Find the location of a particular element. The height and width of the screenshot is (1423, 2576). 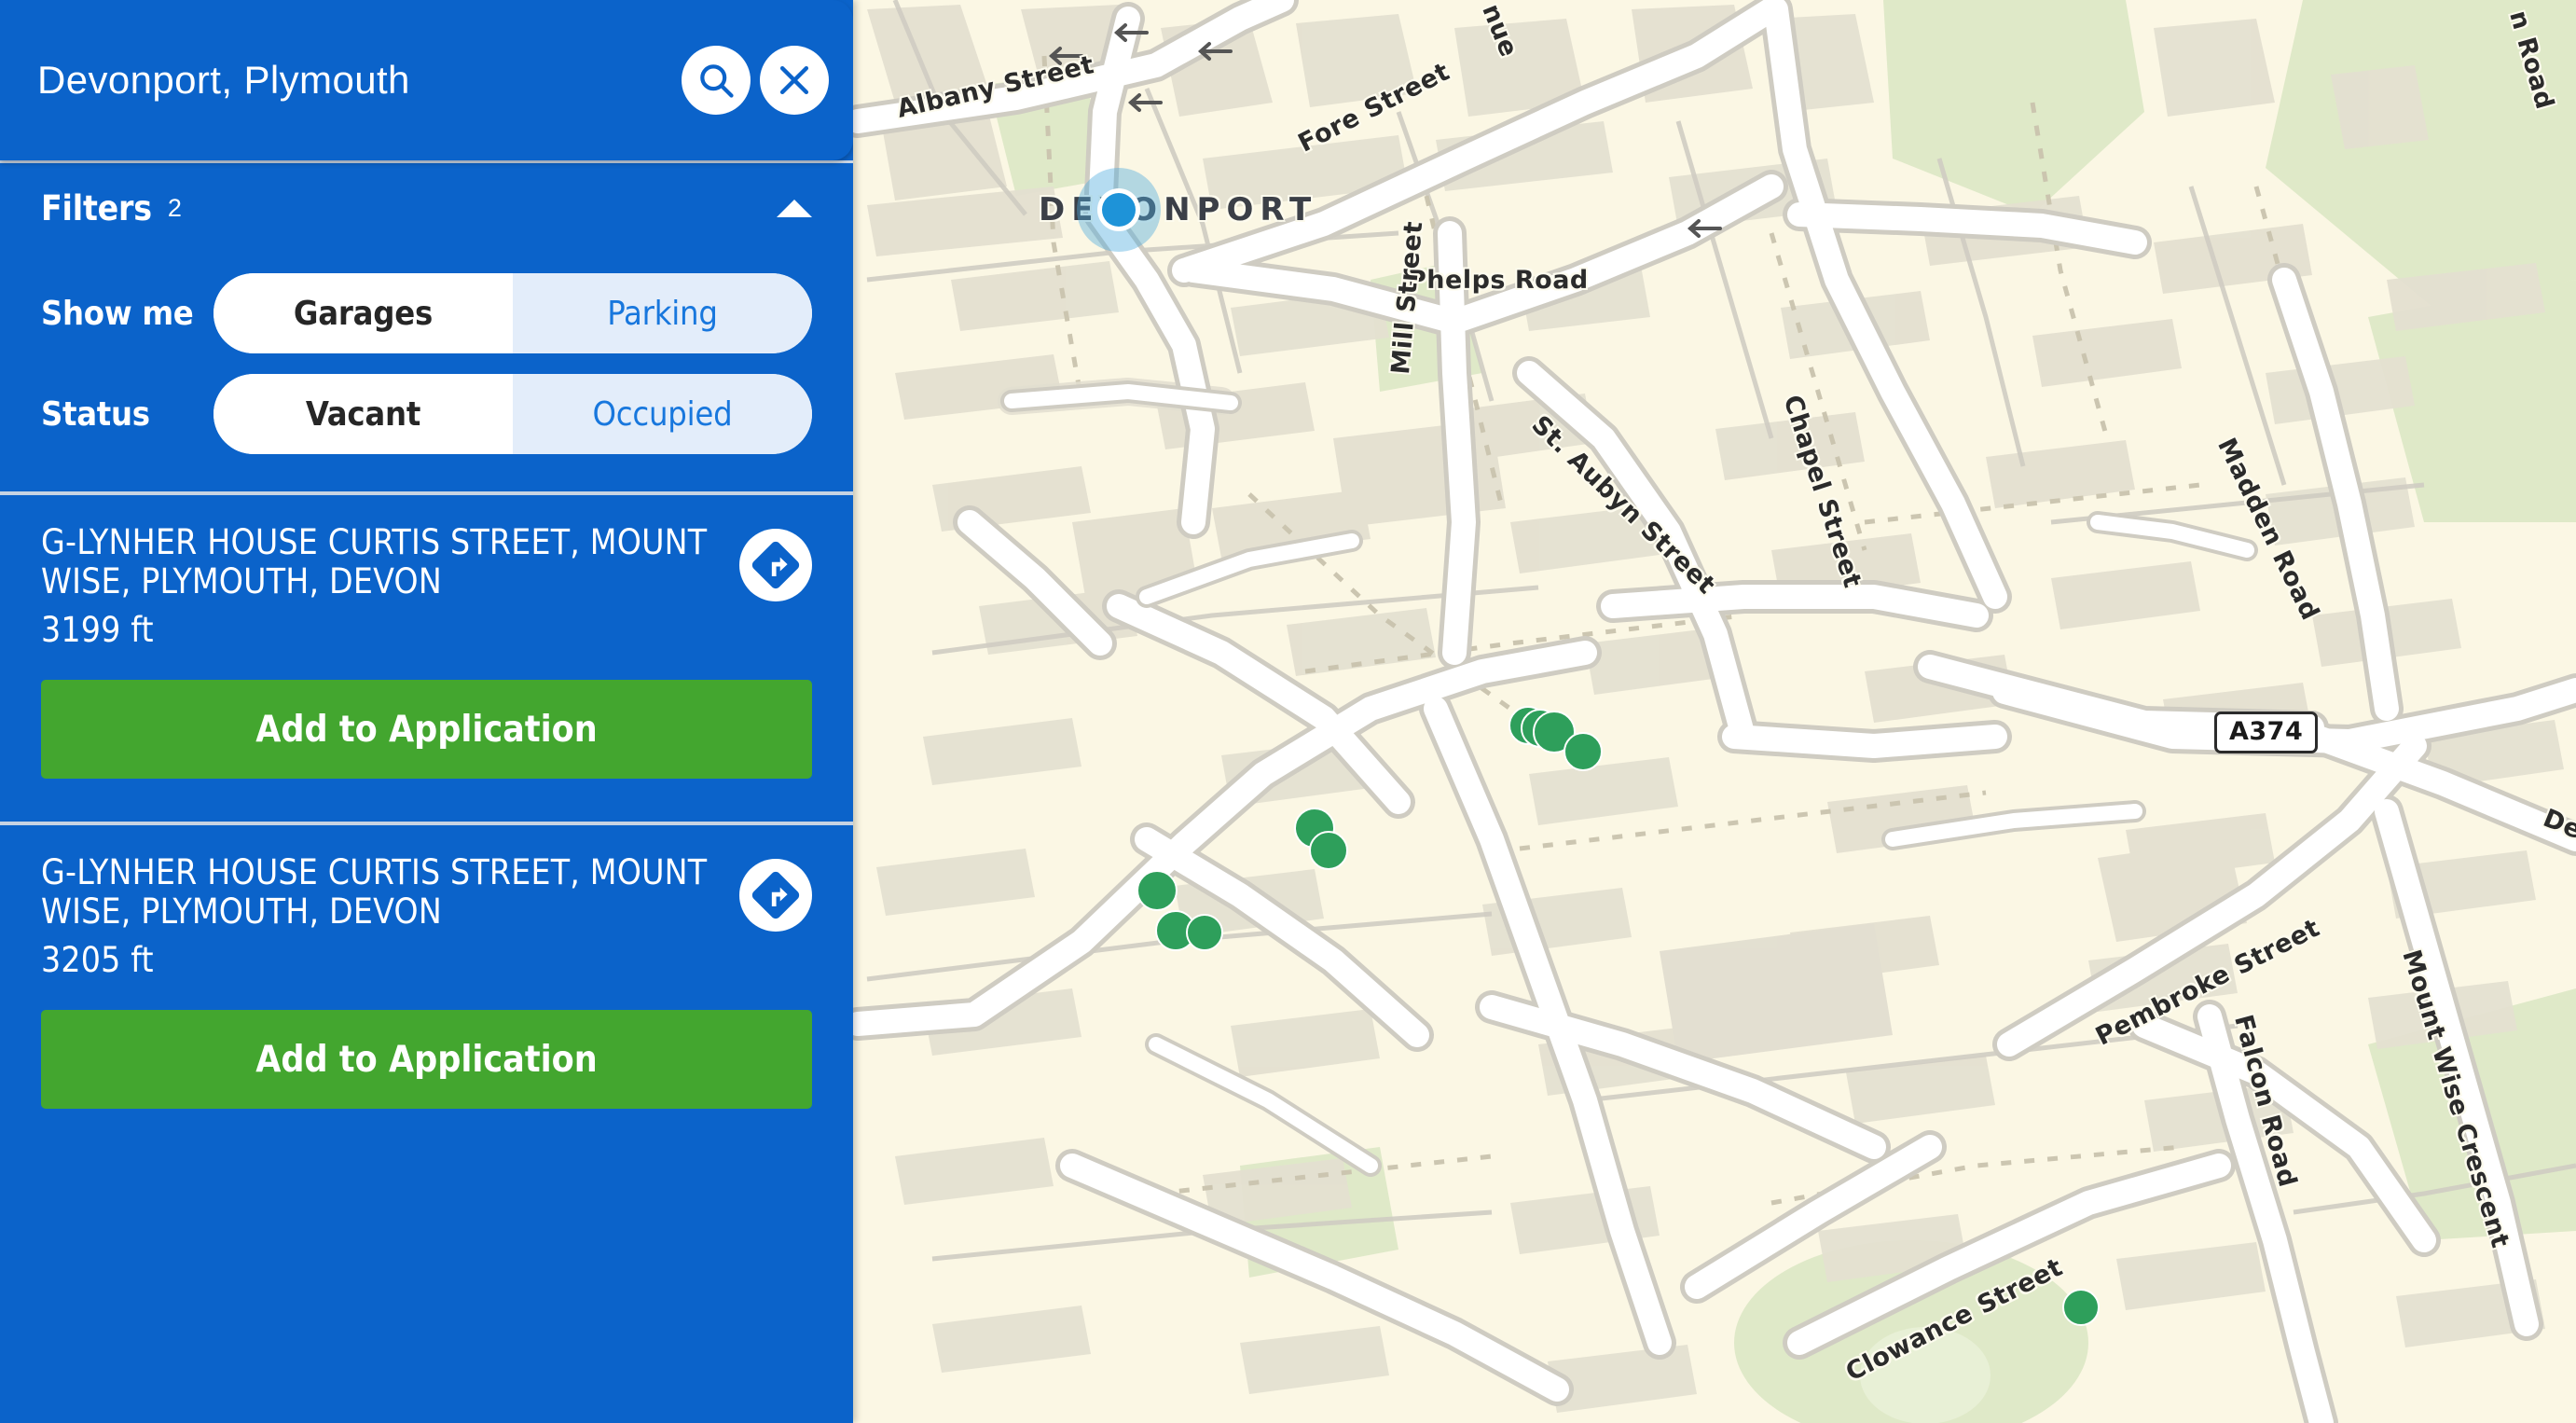

search-icon is located at coordinates (716, 80).